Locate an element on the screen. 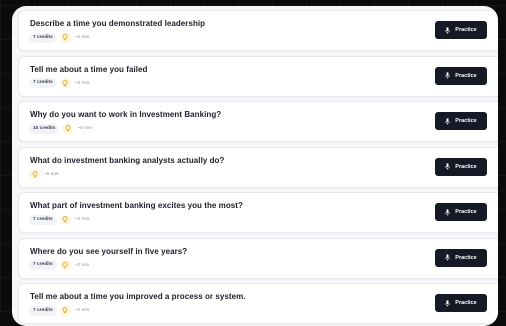 This screenshot has height=326, width=506. question-title: Tell me about a time you failed is located at coordinates (89, 69).